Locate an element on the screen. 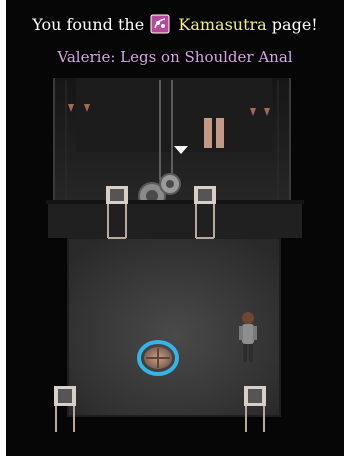 This screenshot has height=464, width=352. banner-prefix: You found the is located at coordinates (88, 24).